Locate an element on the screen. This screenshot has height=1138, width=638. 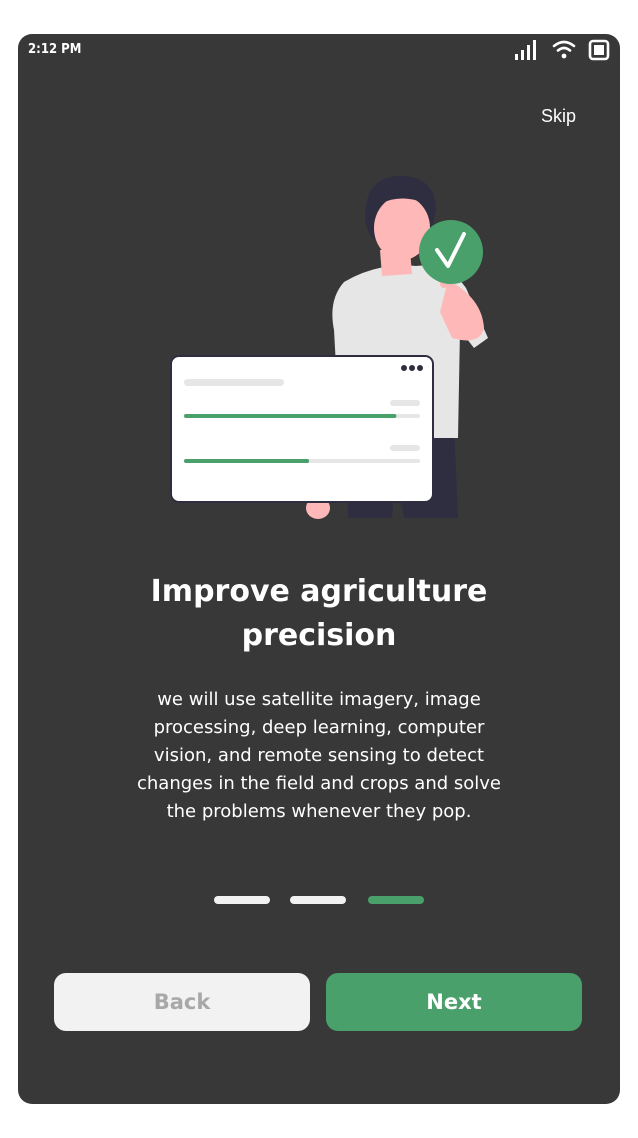
status-time: 2:12 PM is located at coordinates (55, 49).